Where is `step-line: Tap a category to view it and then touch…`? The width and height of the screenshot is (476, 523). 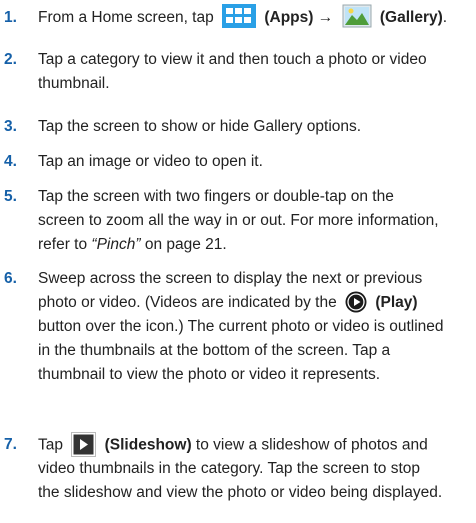
step-line: Tap a category to view it and then touch… is located at coordinates (232, 59).